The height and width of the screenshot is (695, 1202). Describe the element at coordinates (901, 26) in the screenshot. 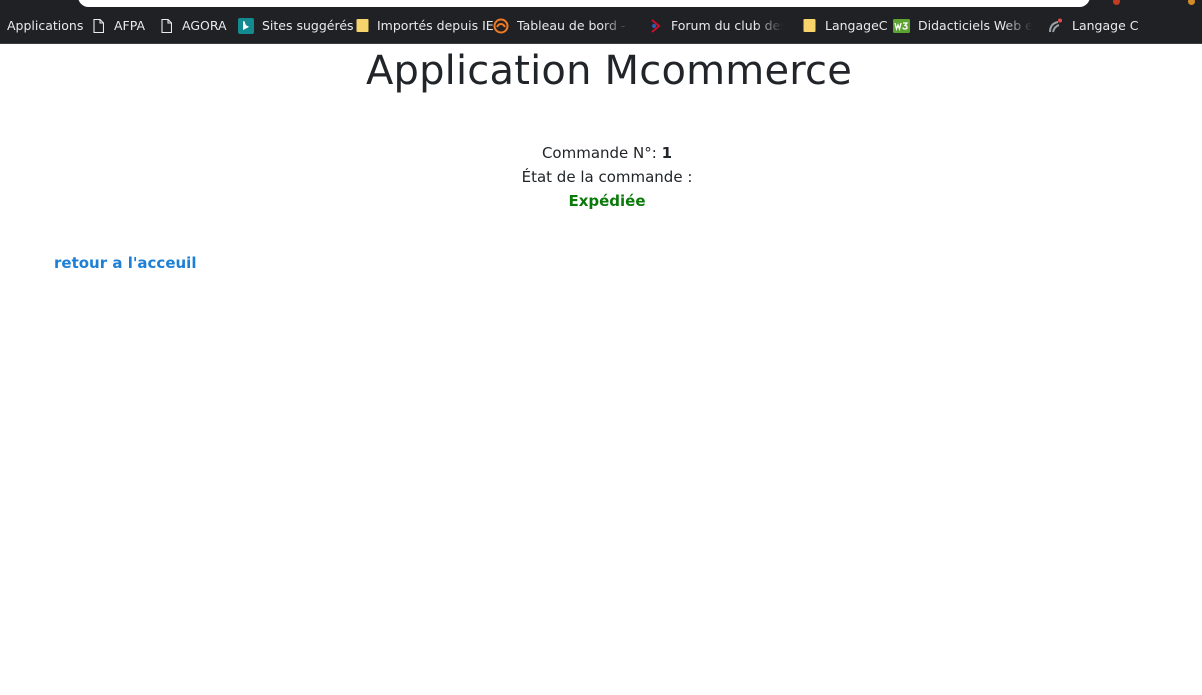

I see `w3-icon` at that location.